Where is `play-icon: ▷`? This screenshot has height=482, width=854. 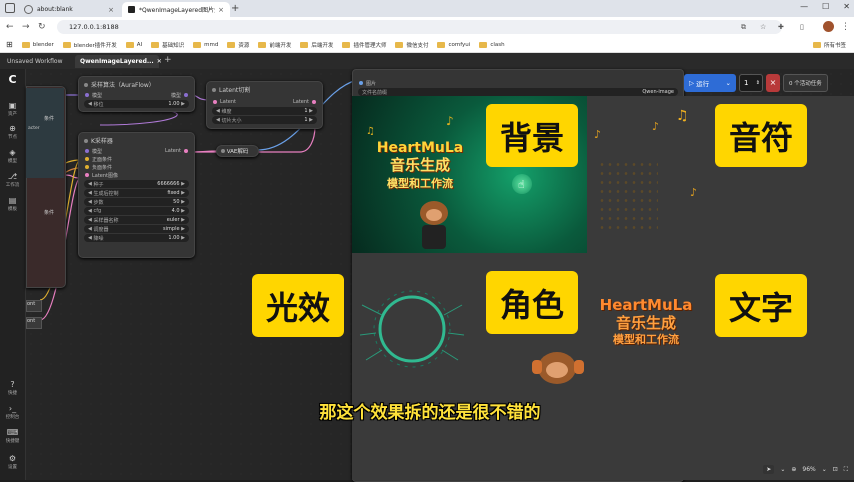
play-icon: ▷ is located at coordinates (691, 83).